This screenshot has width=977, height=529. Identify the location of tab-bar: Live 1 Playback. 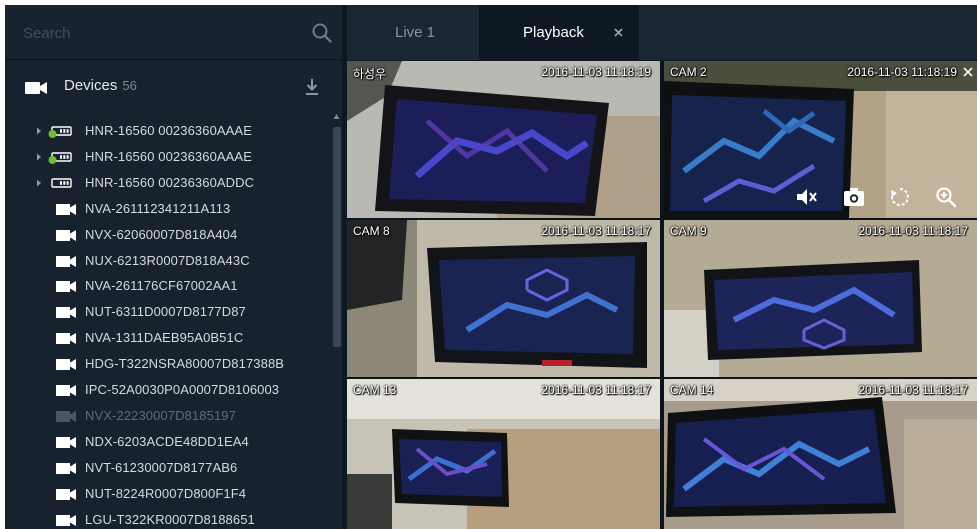
(659, 32).